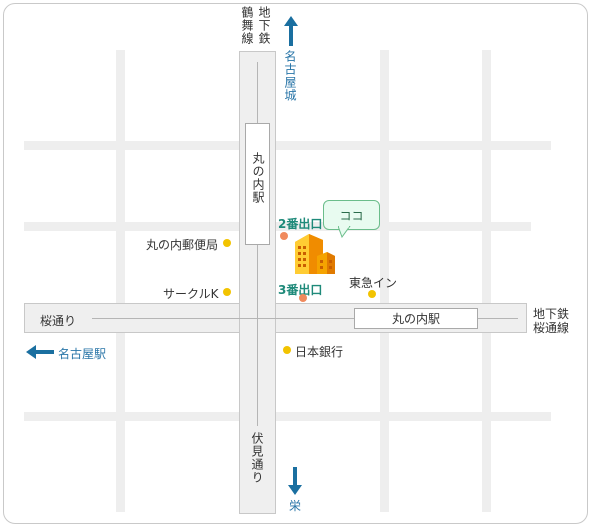 This screenshot has height=527, width=591. What do you see at coordinates (120, 281) in the screenshot?
I see `bg-street-v1` at bounding box center [120, 281].